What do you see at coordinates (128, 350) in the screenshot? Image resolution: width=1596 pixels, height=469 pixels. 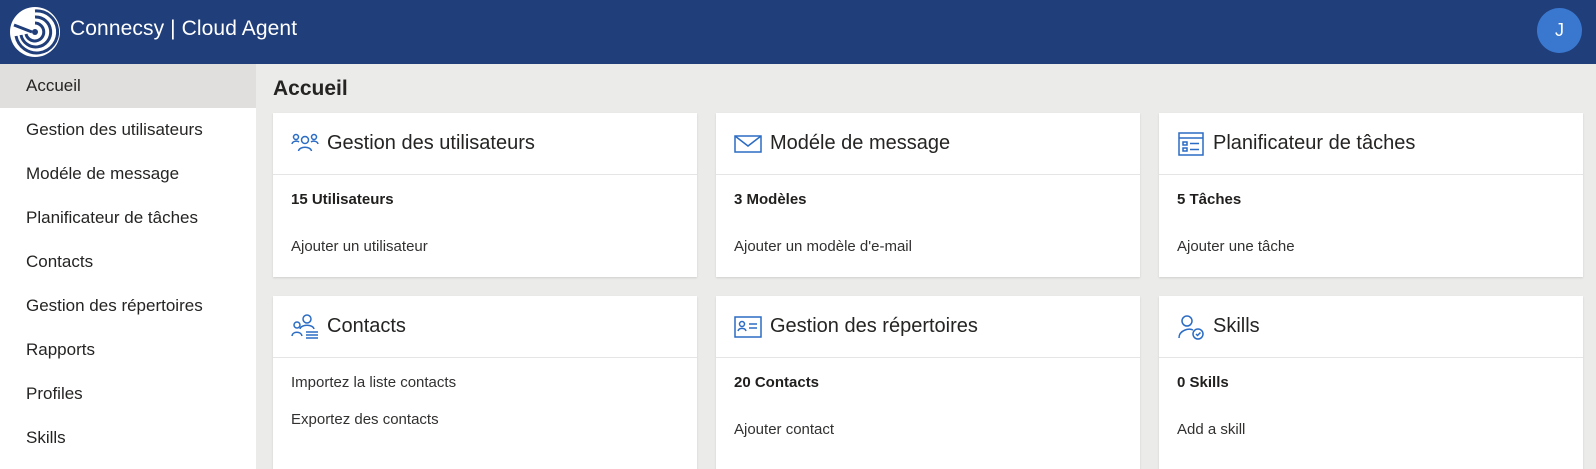 I see `sidebar-item-rapports: Rapports` at bounding box center [128, 350].